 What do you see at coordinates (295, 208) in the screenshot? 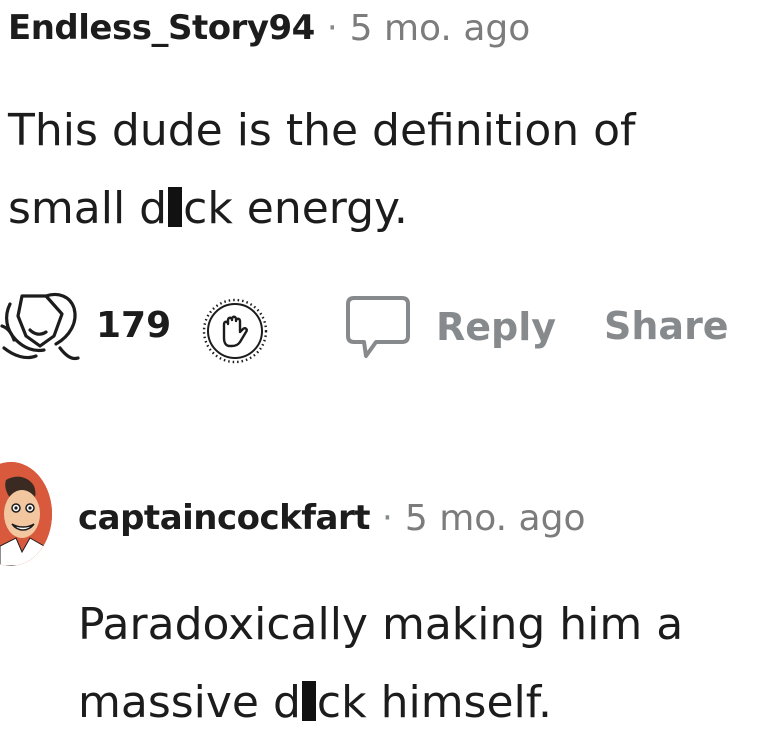
I see `comment-1-body-text-end: ck energy.` at bounding box center [295, 208].